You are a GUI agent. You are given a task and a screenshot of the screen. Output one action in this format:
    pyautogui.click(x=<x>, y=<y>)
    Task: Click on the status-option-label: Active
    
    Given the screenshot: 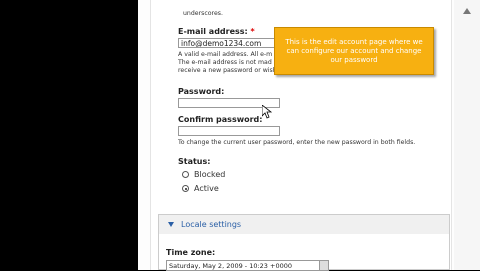 What is the action you would take?
    pyautogui.click(x=206, y=188)
    